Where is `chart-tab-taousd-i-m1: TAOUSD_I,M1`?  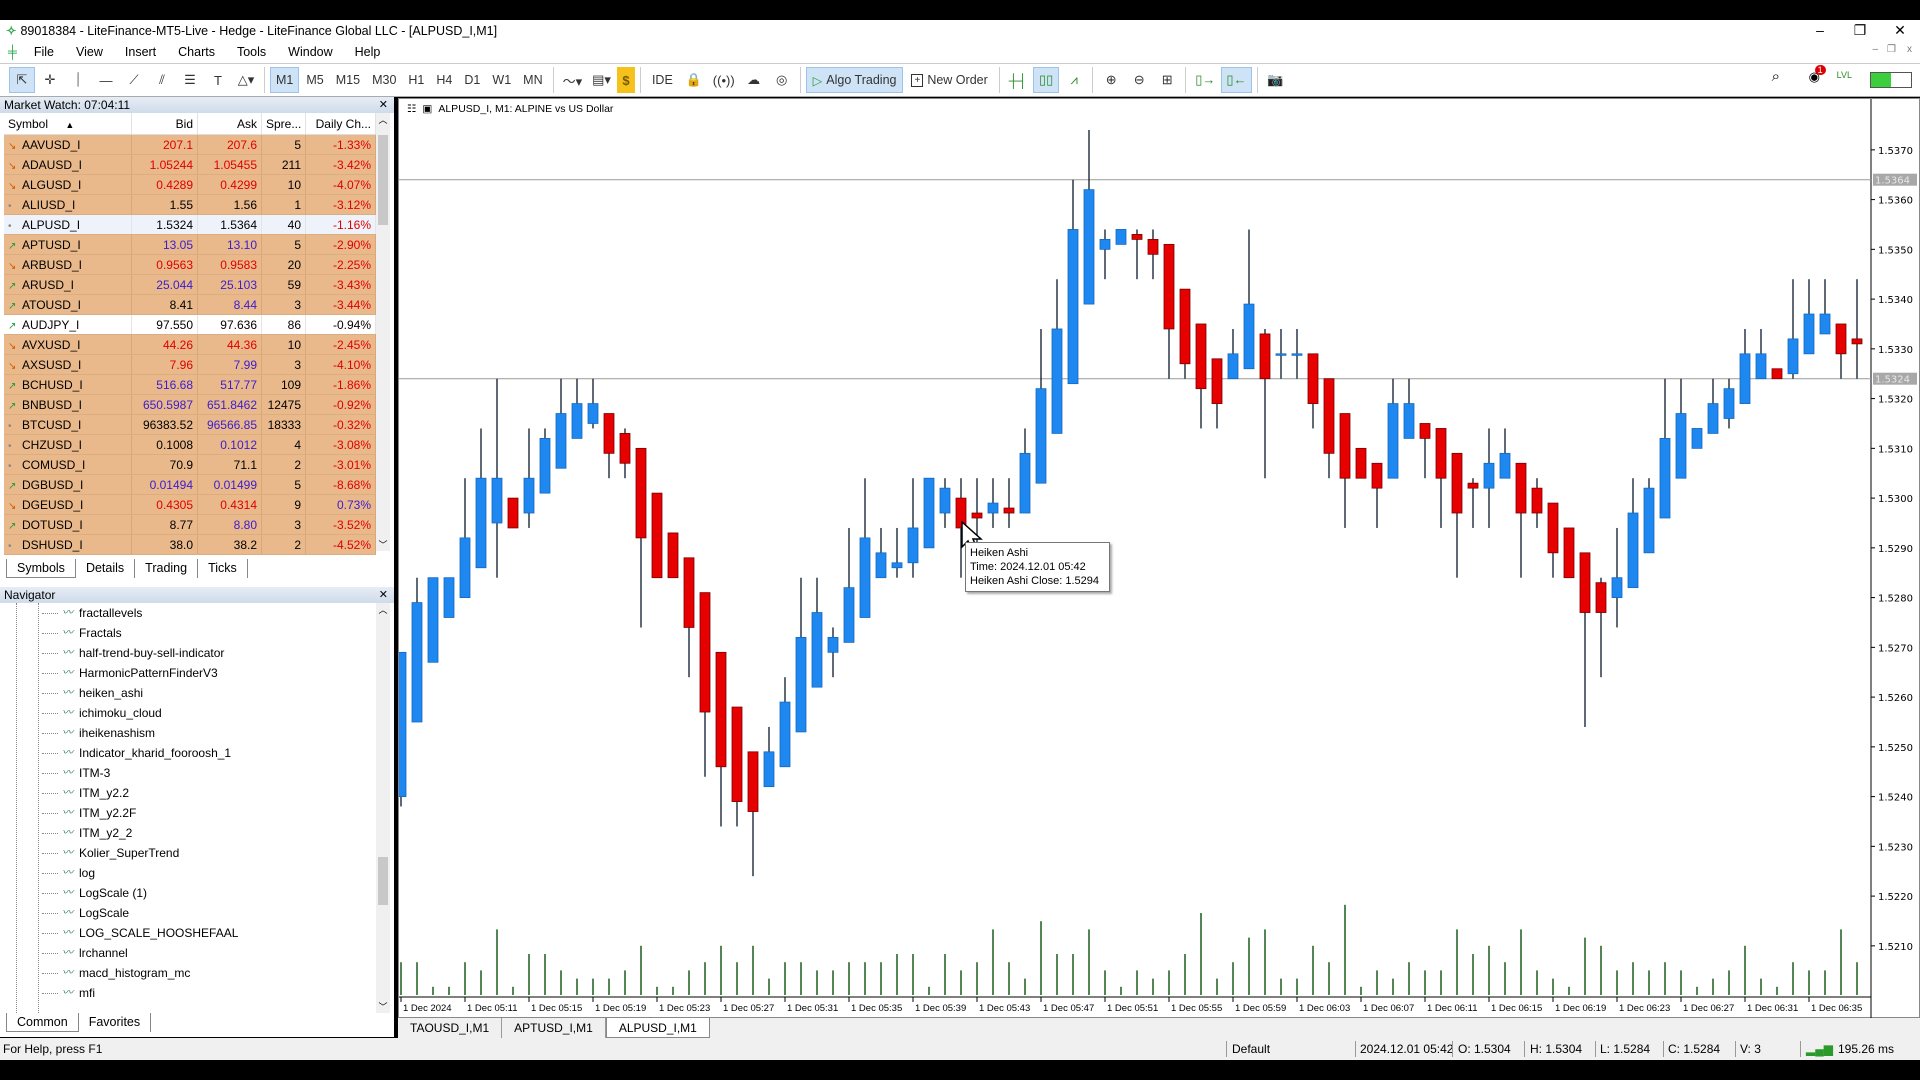 chart-tab-taousd-i-m1: TAOUSD_I,M1 is located at coordinates (450, 1028).